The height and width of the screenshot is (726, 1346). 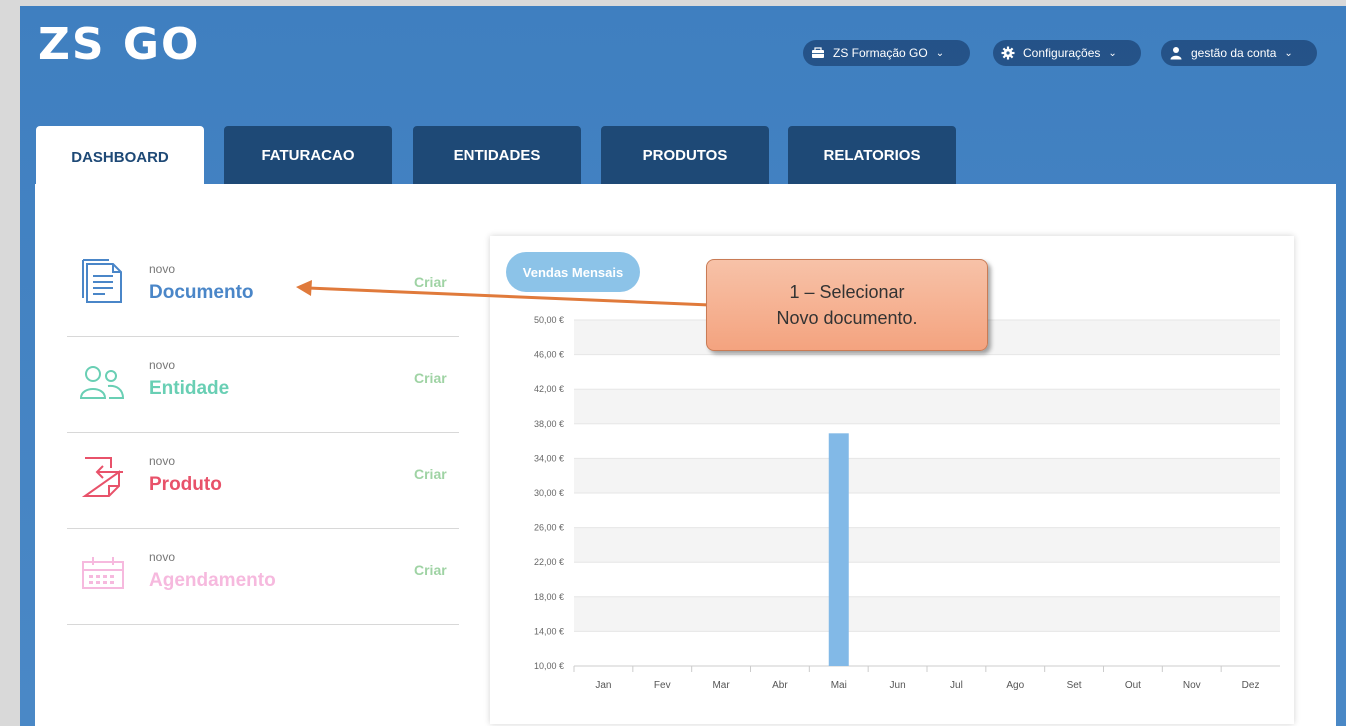 What do you see at coordinates (549, 389) in the screenshot?
I see `y-tick-label: 42,00 €` at bounding box center [549, 389].